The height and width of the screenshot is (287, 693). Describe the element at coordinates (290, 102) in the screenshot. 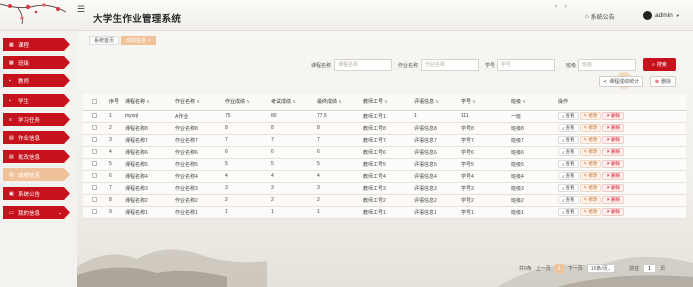

I see `col-header: 考试成绩 ⇅` at that location.